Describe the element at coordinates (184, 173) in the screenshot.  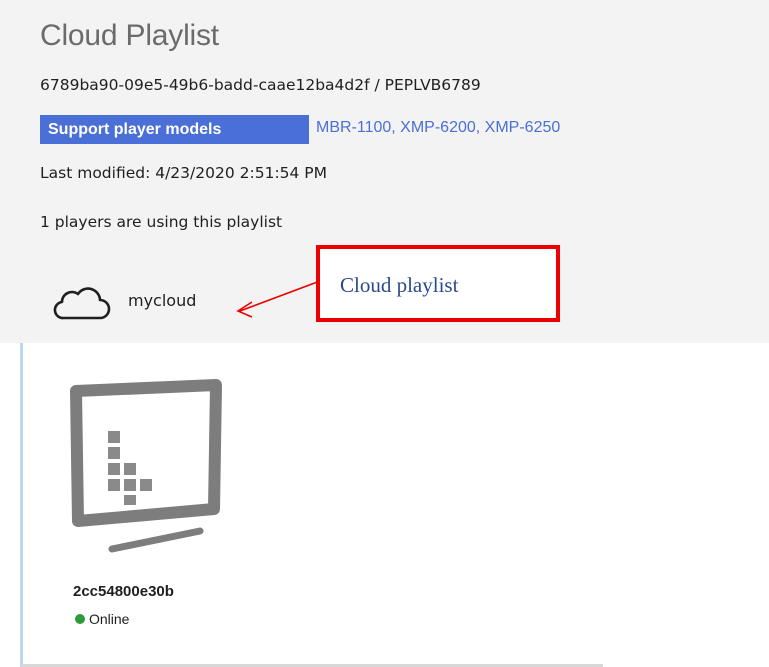
I see `last-modified-text: Last modified: 4/23/2020 2:51:54 PM` at that location.